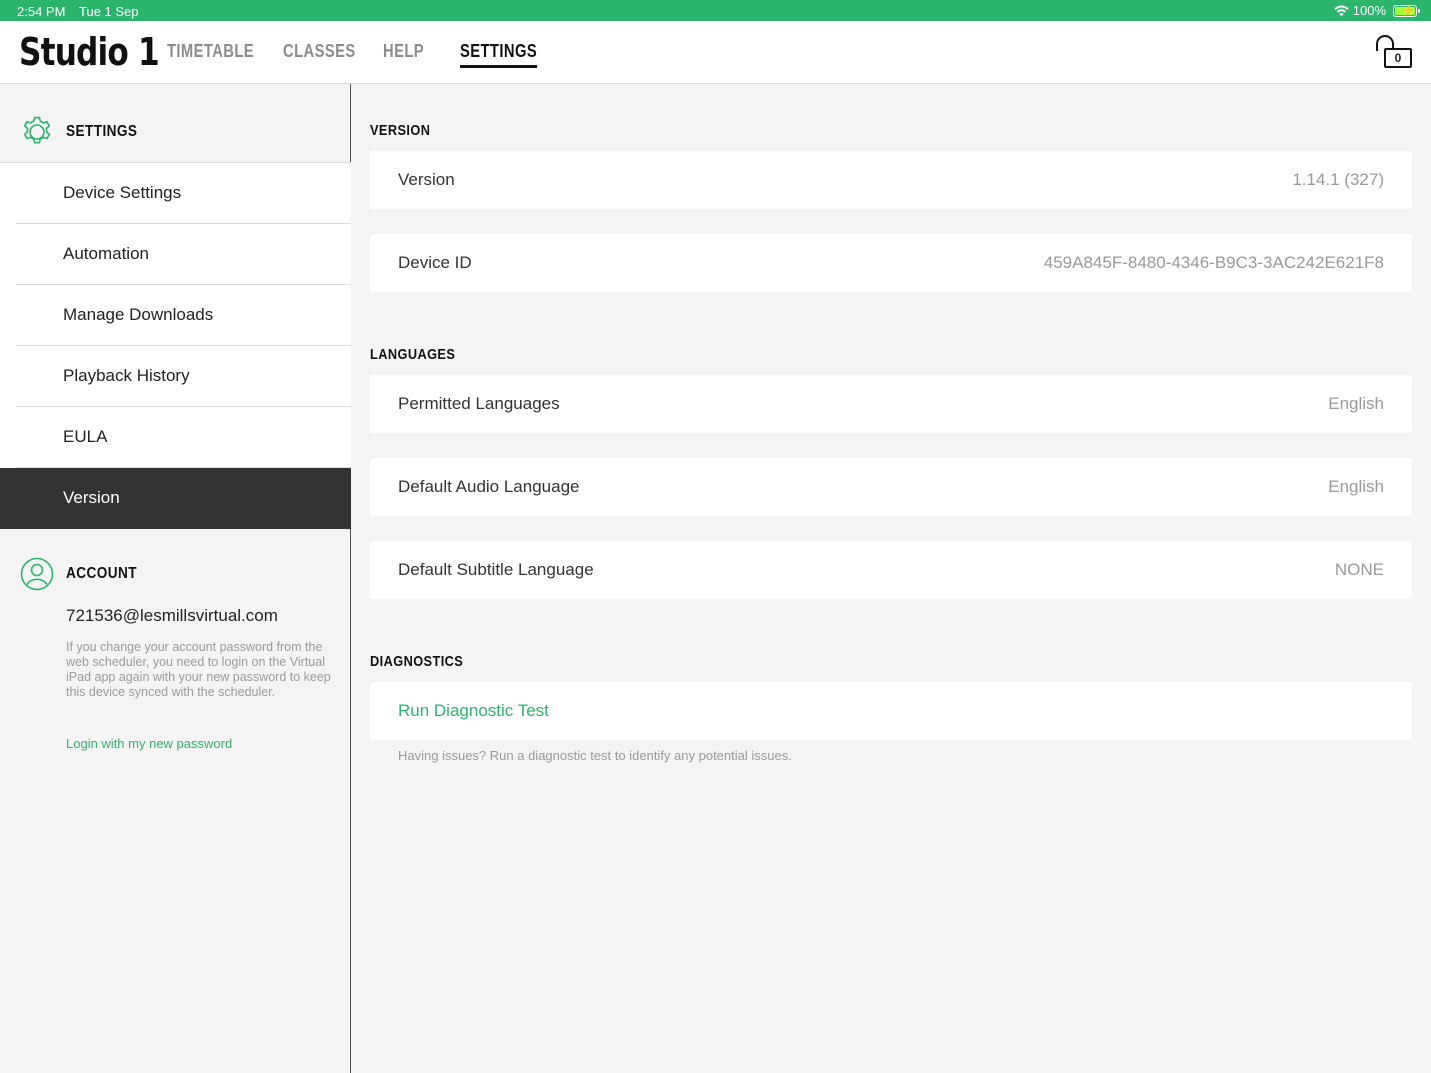  Describe the element at coordinates (1213, 262) in the screenshot. I see `row-value: 459A845F-8480-4346-B9C3-3AC242E621F8` at that location.